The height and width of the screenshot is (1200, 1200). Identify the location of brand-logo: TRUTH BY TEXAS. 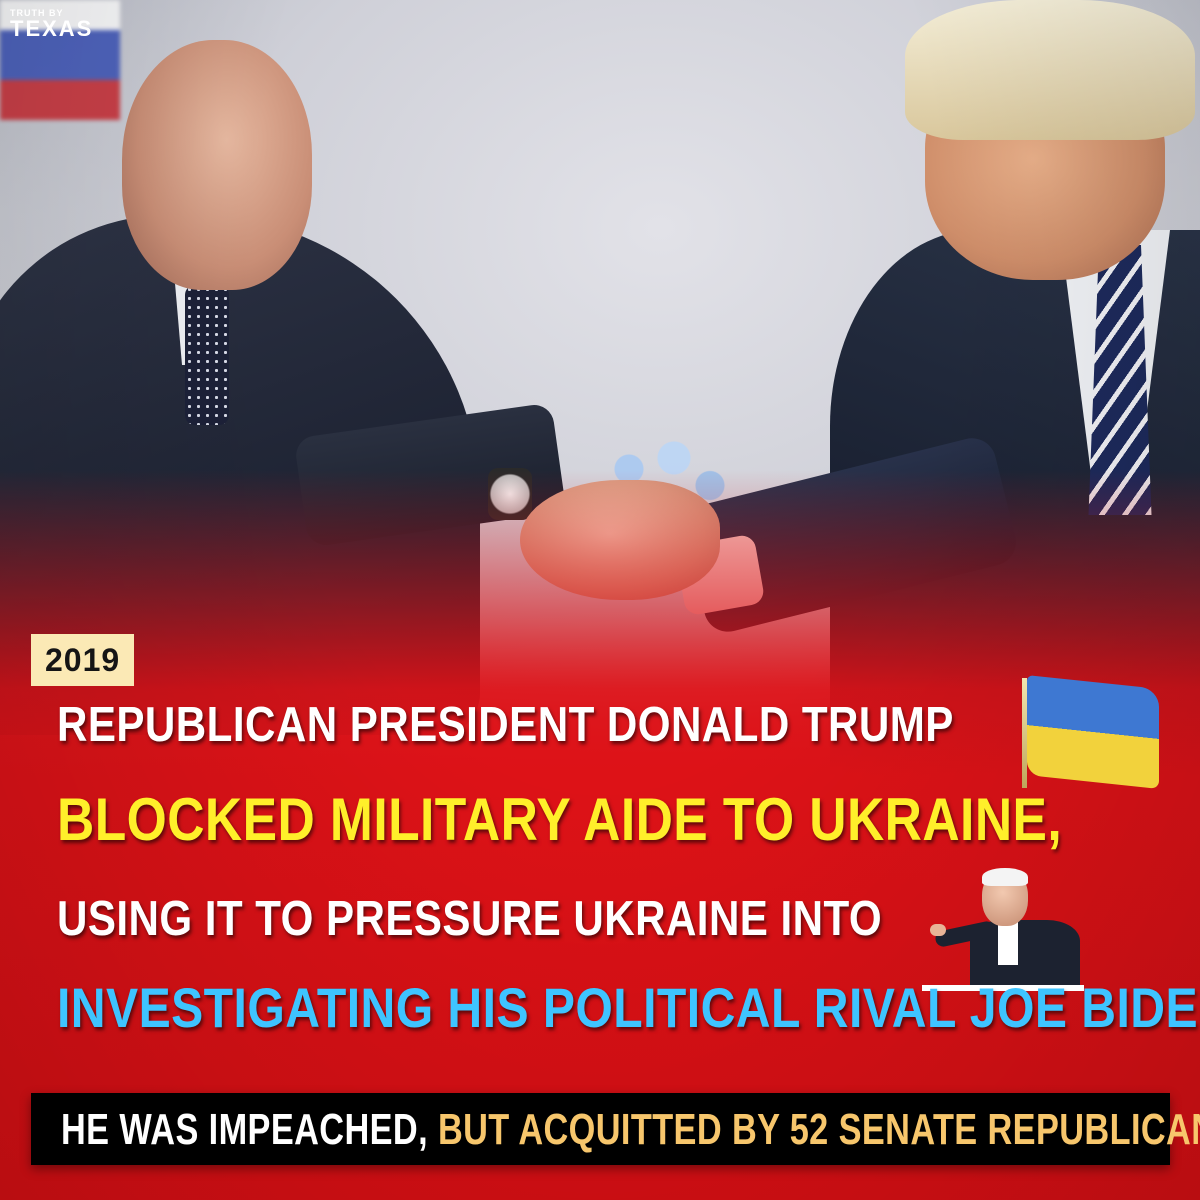
(53, 24).